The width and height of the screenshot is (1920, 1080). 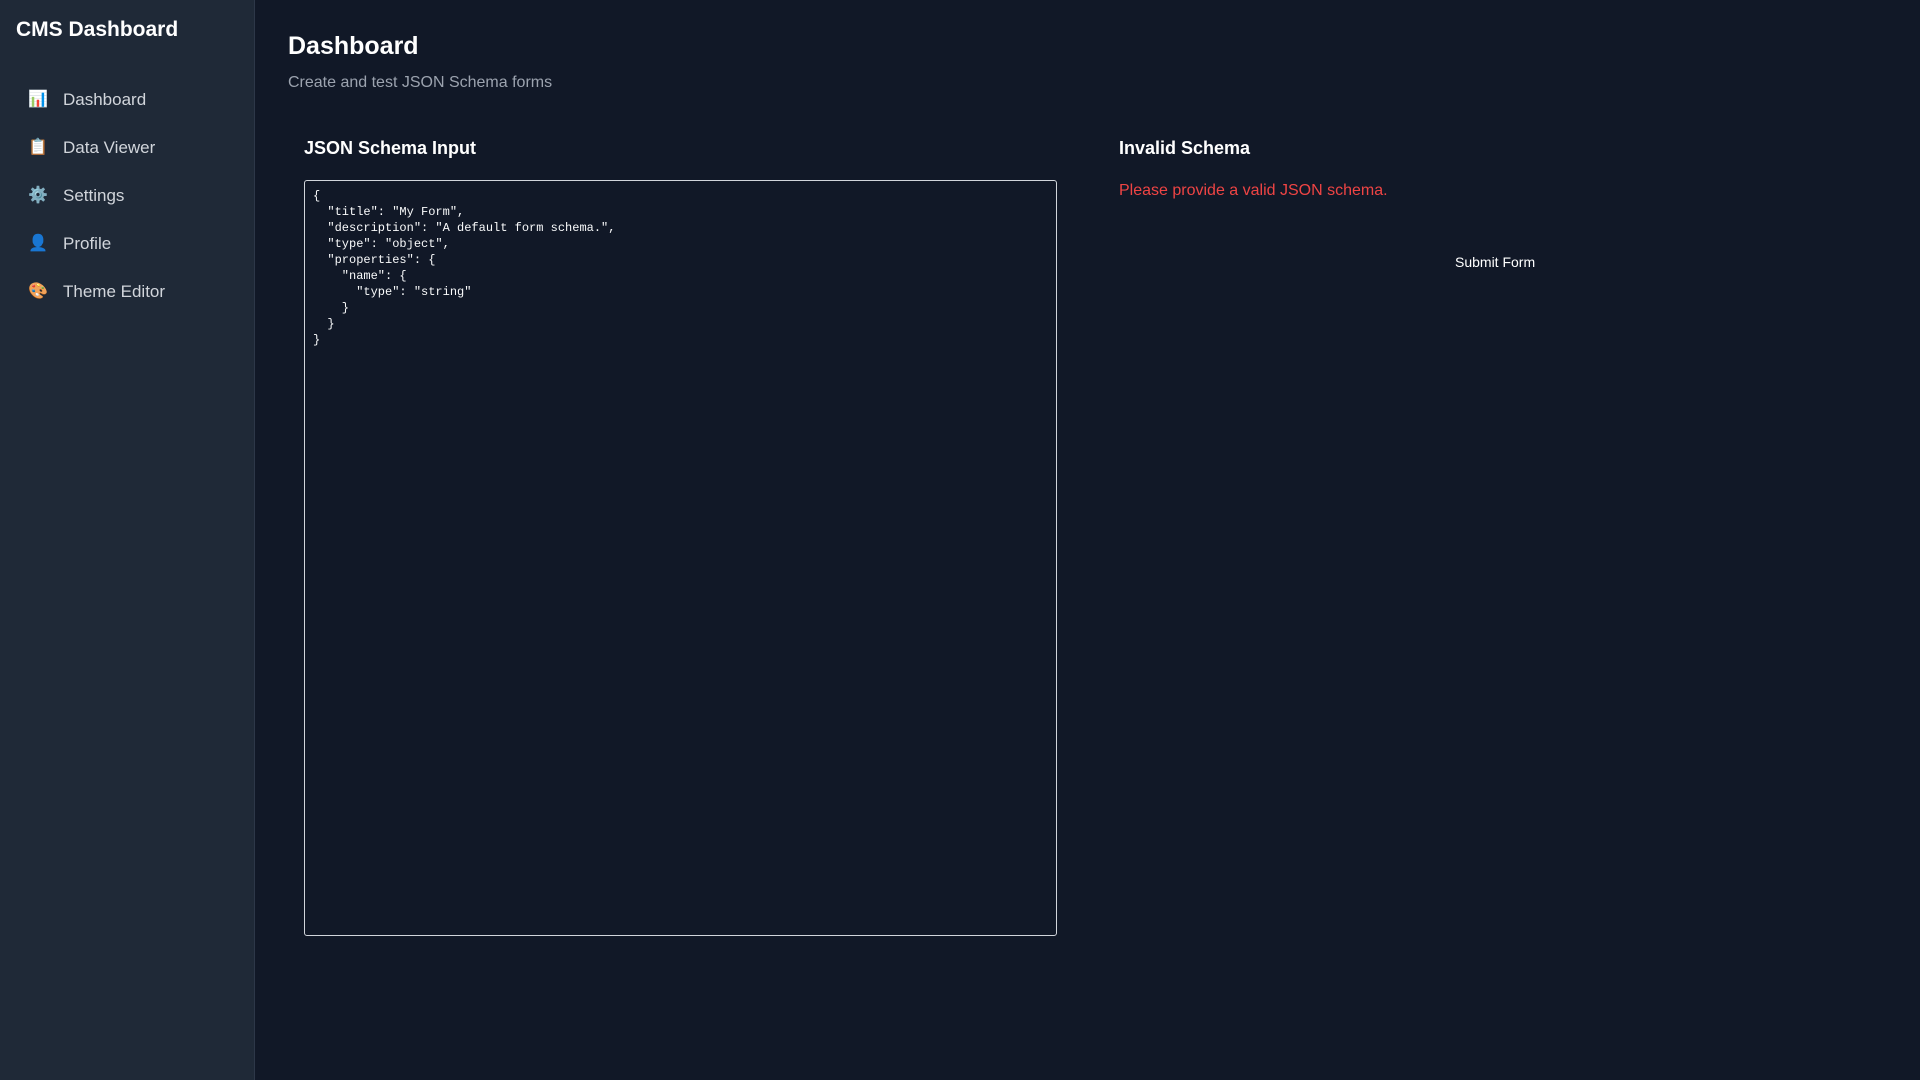 I want to click on sidebar-item-label: Data Viewer, so click(x=109, y=147).